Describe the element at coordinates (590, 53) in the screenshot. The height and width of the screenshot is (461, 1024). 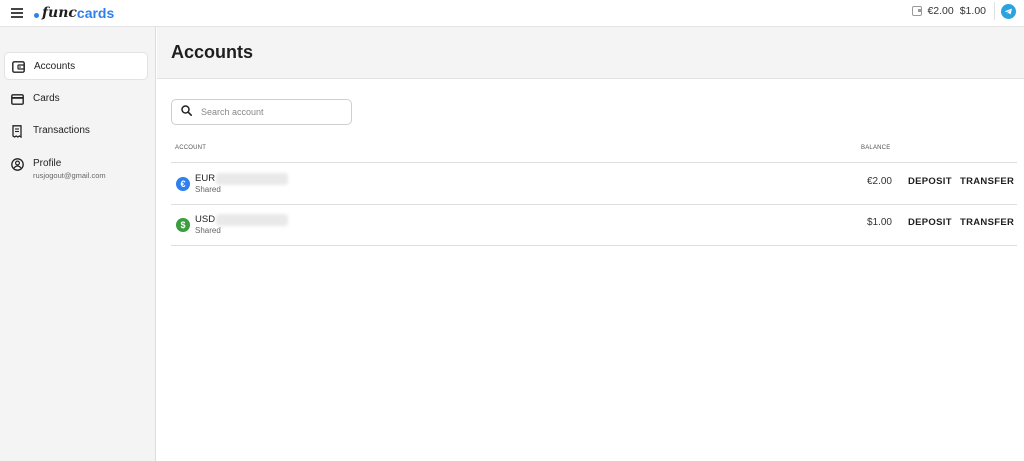
I see `page-header: Accounts` at that location.